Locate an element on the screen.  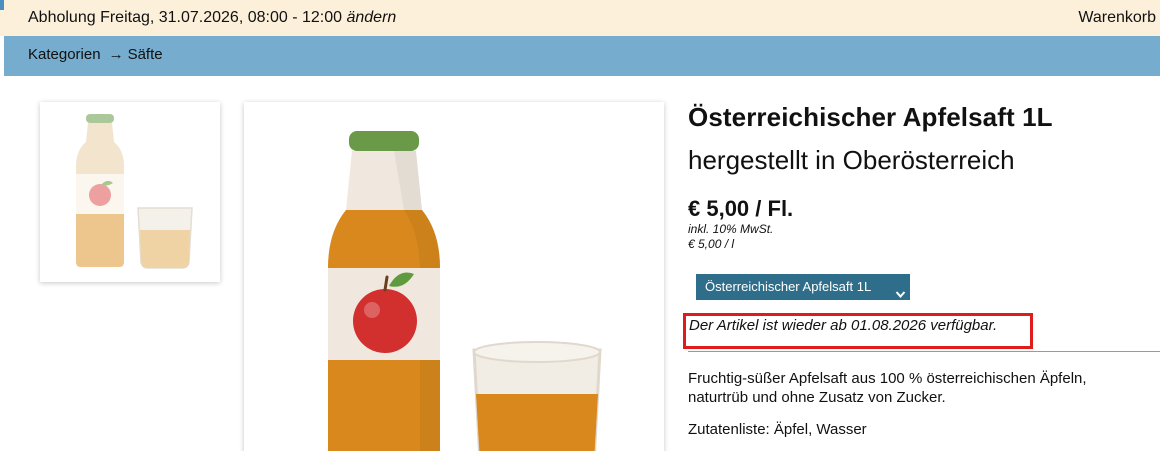
product-origin: hergestellt in Oberösterreich is located at coordinates (851, 160).